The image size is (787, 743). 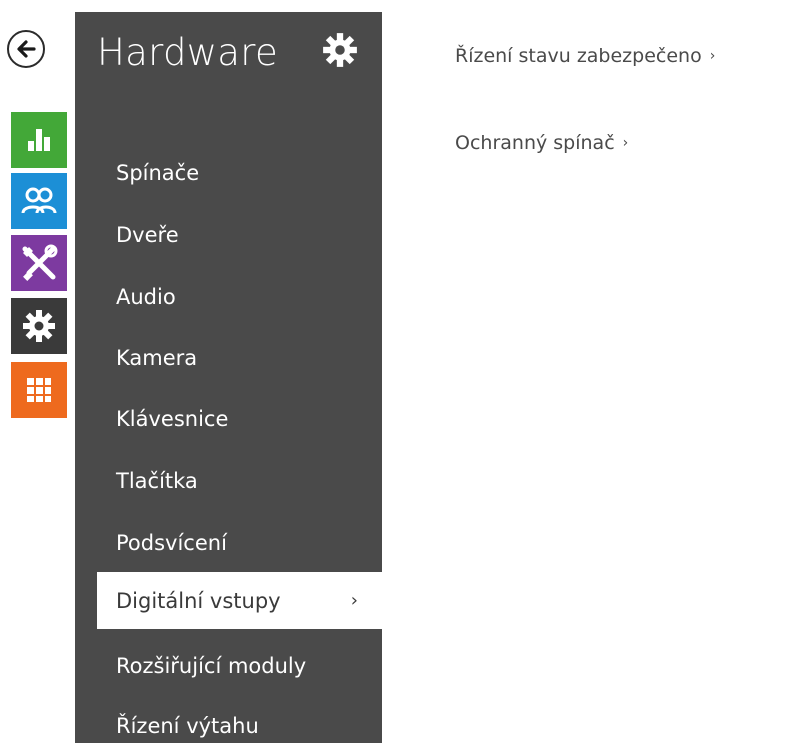 I want to click on rail-tile-services, so click(x=39, y=263).